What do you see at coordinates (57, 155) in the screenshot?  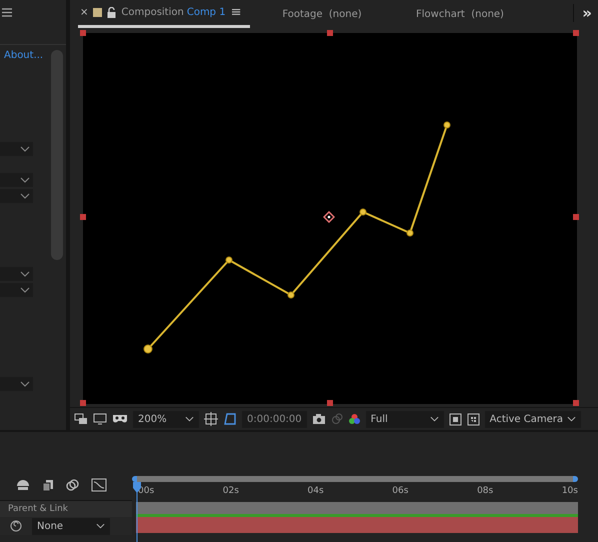 I see `scrollbar` at bounding box center [57, 155].